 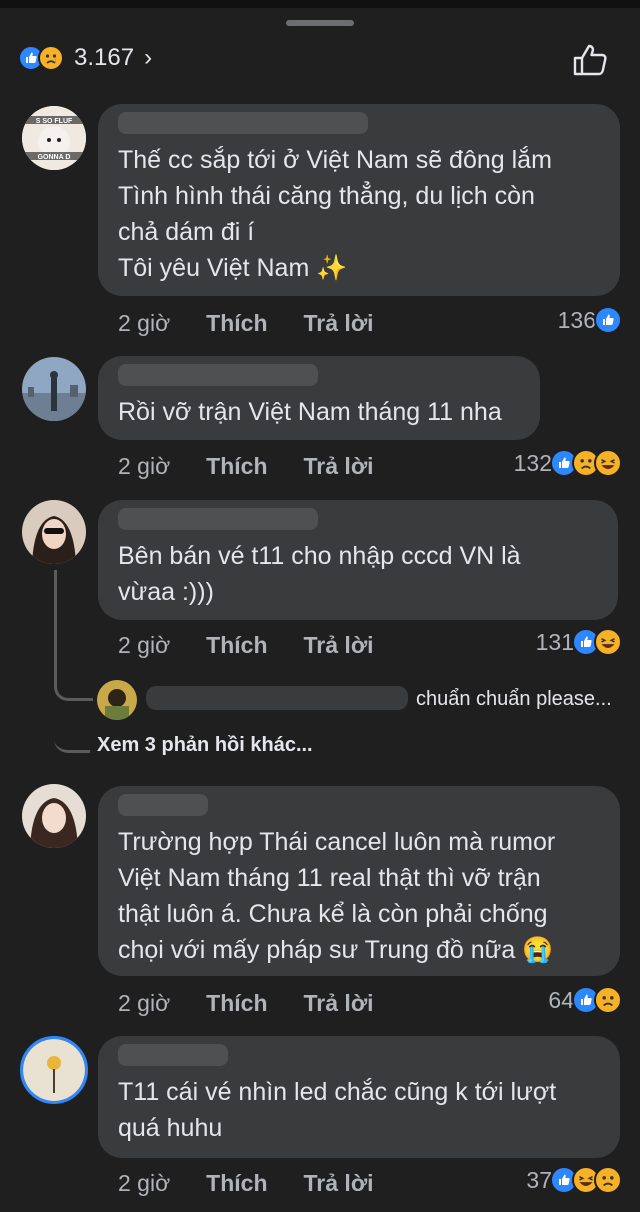 What do you see at coordinates (576, 319) in the screenshot?
I see `reaction-count: 136` at bounding box center [576, 319].